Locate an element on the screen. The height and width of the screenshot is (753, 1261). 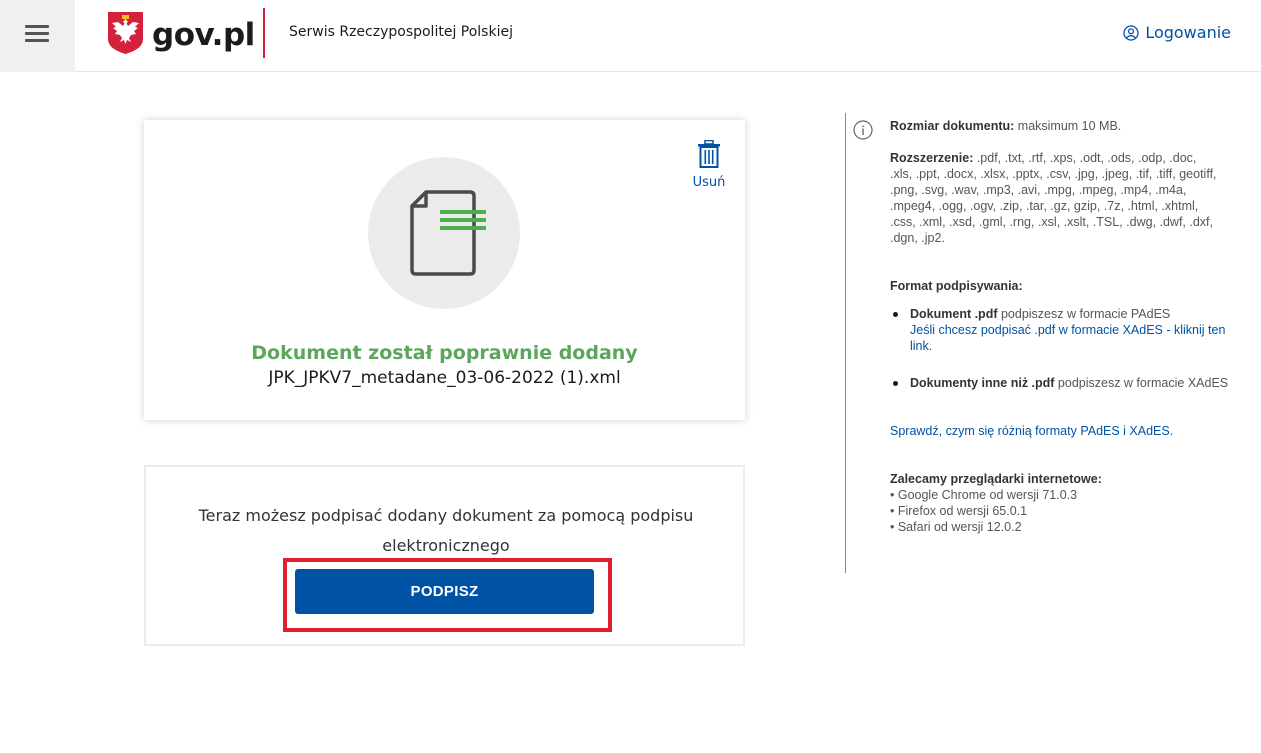
sign-prompt-line2: elektronicznego is located at coordinates (446, 545).